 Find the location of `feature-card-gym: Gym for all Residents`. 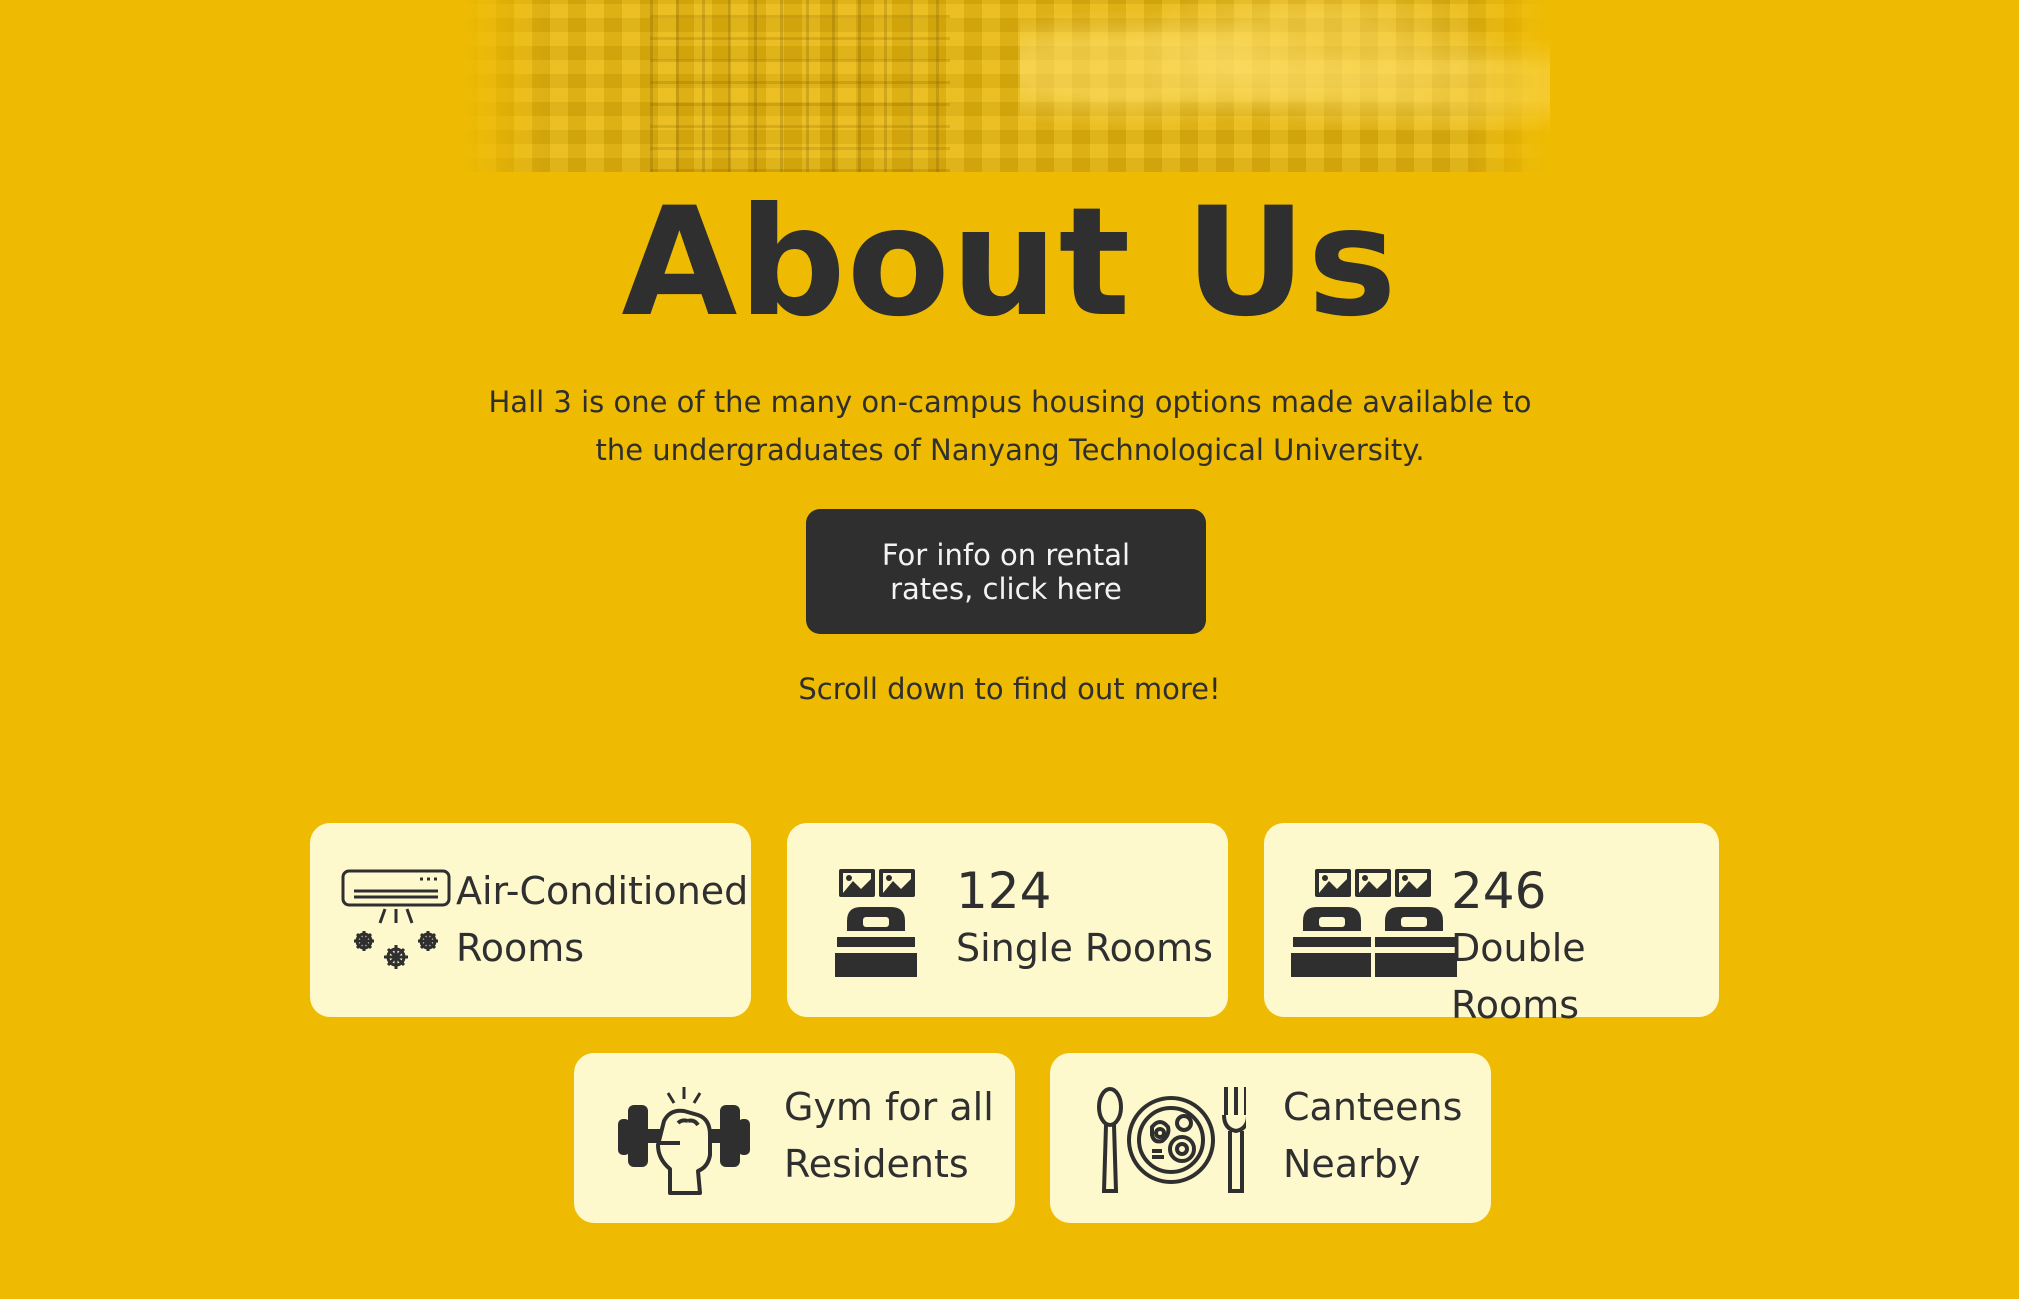

feature-card-gym: Gym for all Residents is located at coordinates (794, 1138).